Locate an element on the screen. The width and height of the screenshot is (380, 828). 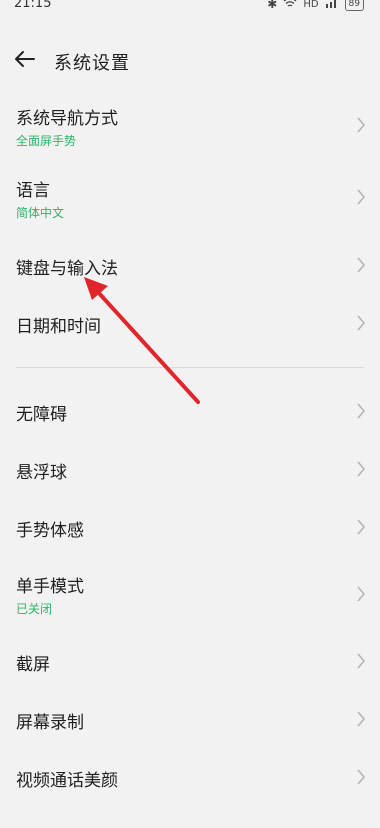
settings-item-label: 语言 is located at coordinates (33, 191).